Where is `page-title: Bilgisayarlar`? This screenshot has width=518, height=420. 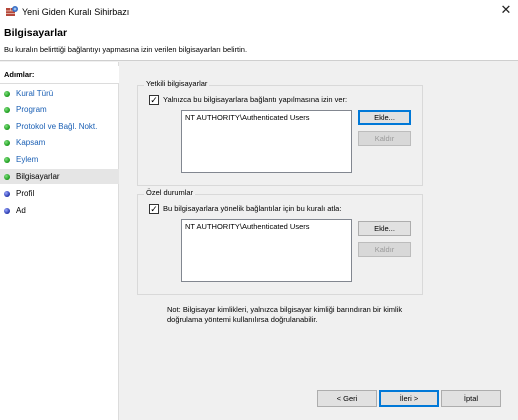
page-title: Bilgisayarlar is located at coordinates (36, 33).